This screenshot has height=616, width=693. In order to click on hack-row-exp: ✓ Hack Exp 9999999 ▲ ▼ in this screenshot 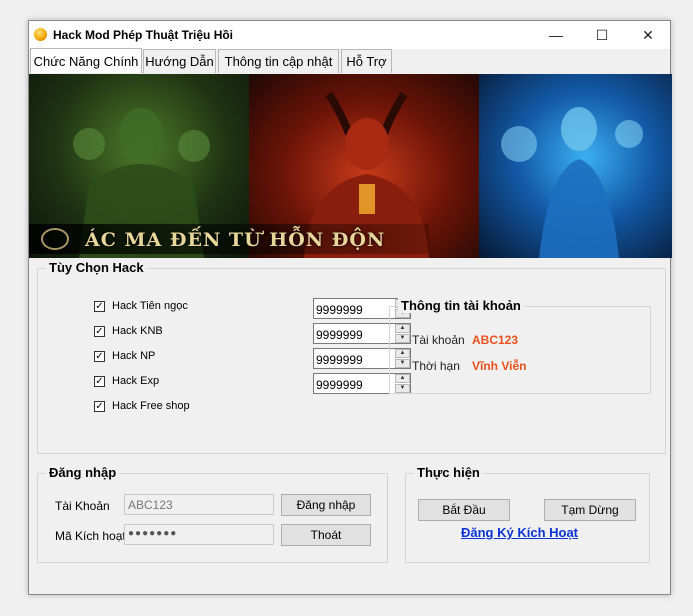, I will do `click(259, 383)`.